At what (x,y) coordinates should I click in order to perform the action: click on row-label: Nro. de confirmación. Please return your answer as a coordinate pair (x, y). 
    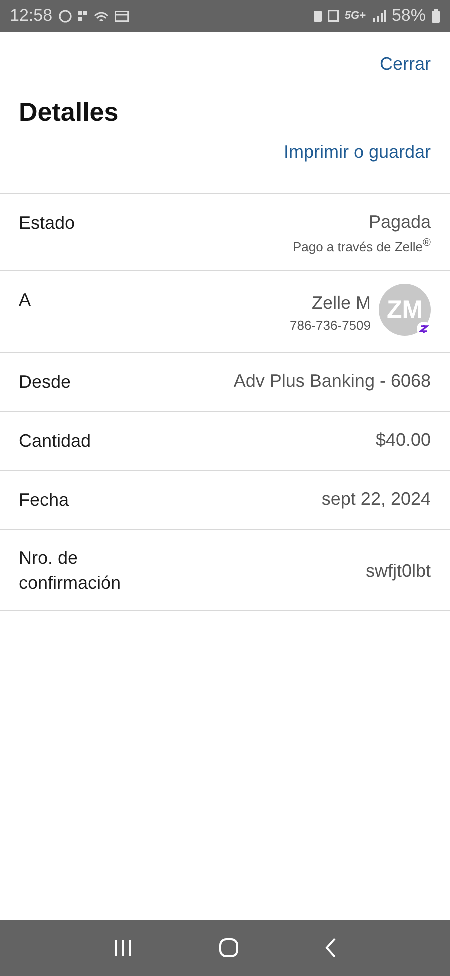
    Looking at the image, I should click on (70, 571).